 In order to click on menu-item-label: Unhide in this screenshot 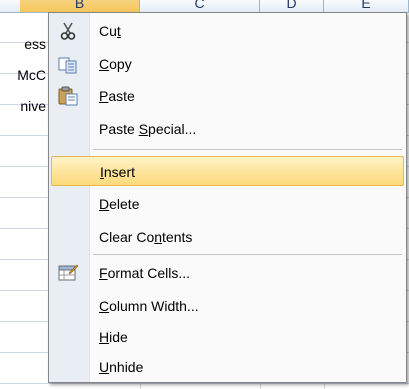, I will do `click(121, 367)`.